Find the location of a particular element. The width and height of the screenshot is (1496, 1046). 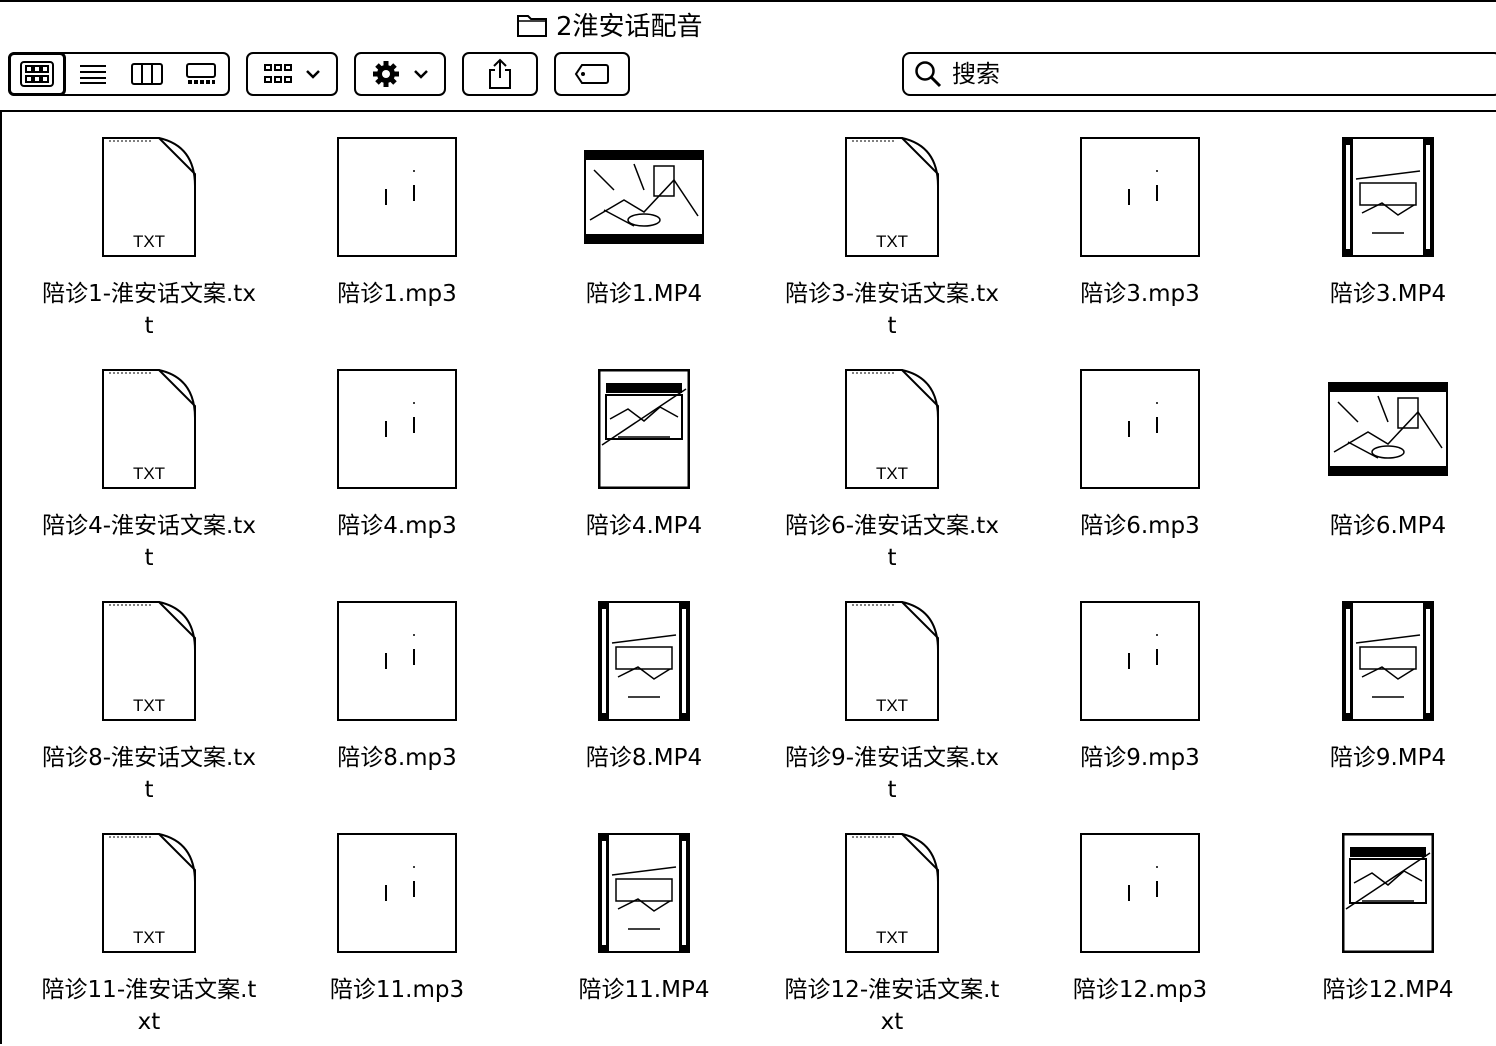

file-name-label: 陪诊9.mp3 is located at coordinates (1140, 758).